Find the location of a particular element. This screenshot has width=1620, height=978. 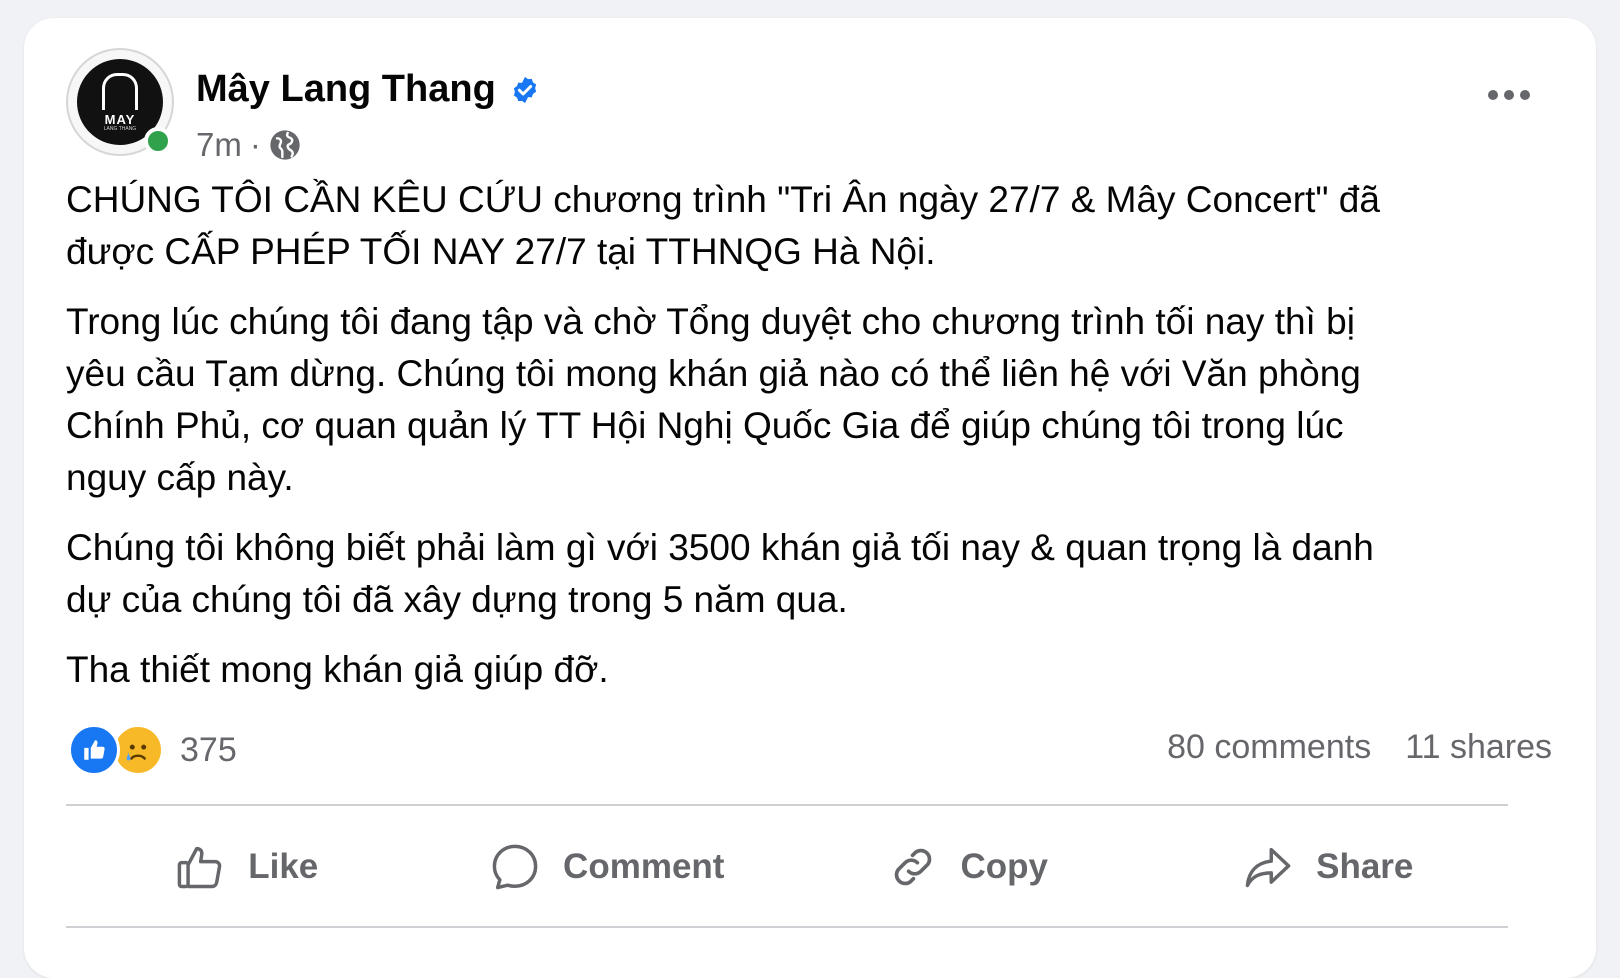

link-icon is located at coordinates (912, 867).